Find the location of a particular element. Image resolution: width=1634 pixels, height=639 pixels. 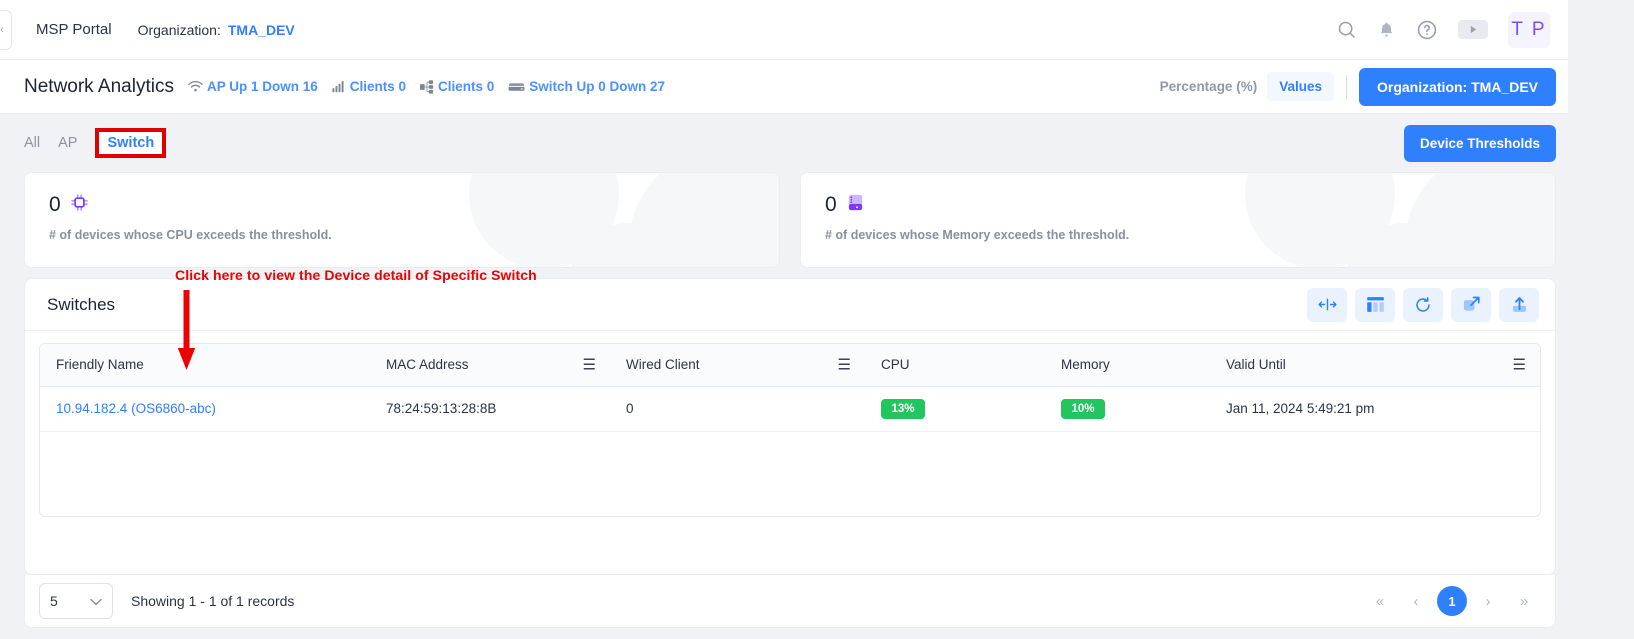

filter-tabs: All AP Switch is located at coordinates (95, 143).